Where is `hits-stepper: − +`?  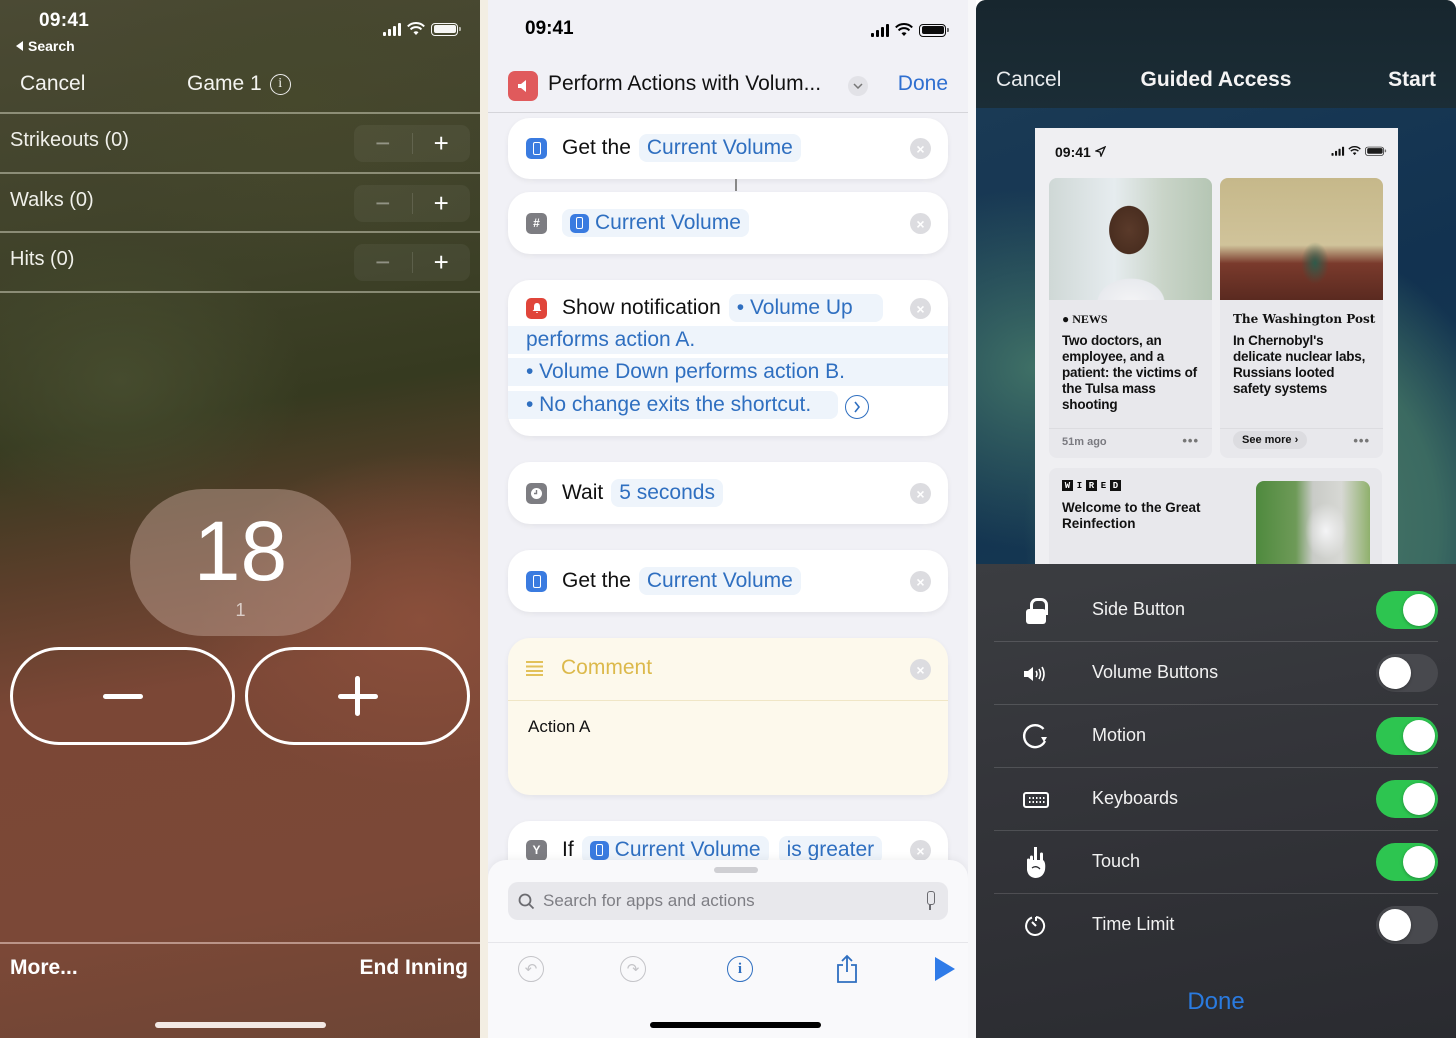
hits-stepper: − + is located at coordinates (412, 262).